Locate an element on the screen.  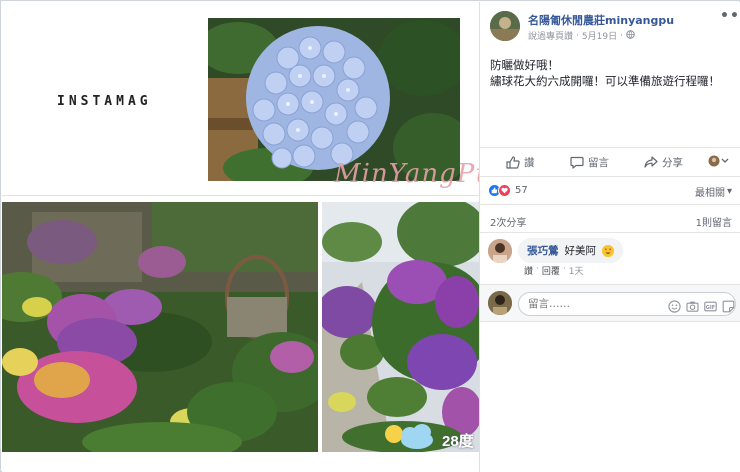
comment-text: 好美阿 is located at coordinates (580, 251).